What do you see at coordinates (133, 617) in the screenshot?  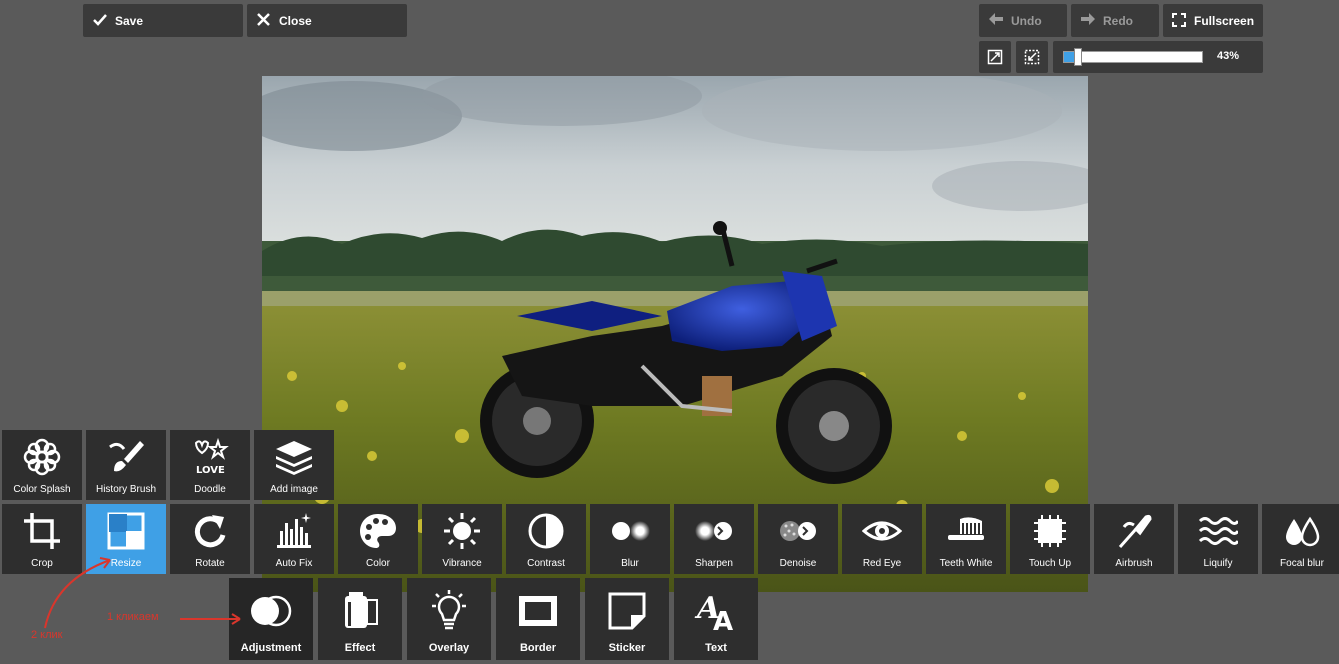 I see `annotation-click1: 1 кликаем` at bounding box center [133, 617].